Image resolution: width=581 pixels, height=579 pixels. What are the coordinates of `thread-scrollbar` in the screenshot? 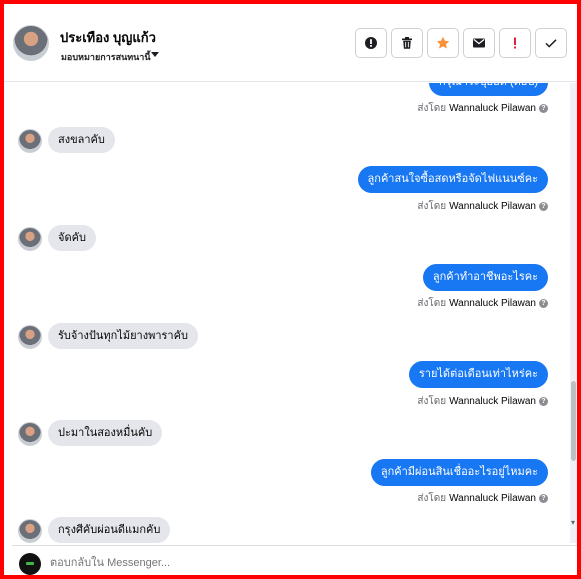 It's located at (573, 313).